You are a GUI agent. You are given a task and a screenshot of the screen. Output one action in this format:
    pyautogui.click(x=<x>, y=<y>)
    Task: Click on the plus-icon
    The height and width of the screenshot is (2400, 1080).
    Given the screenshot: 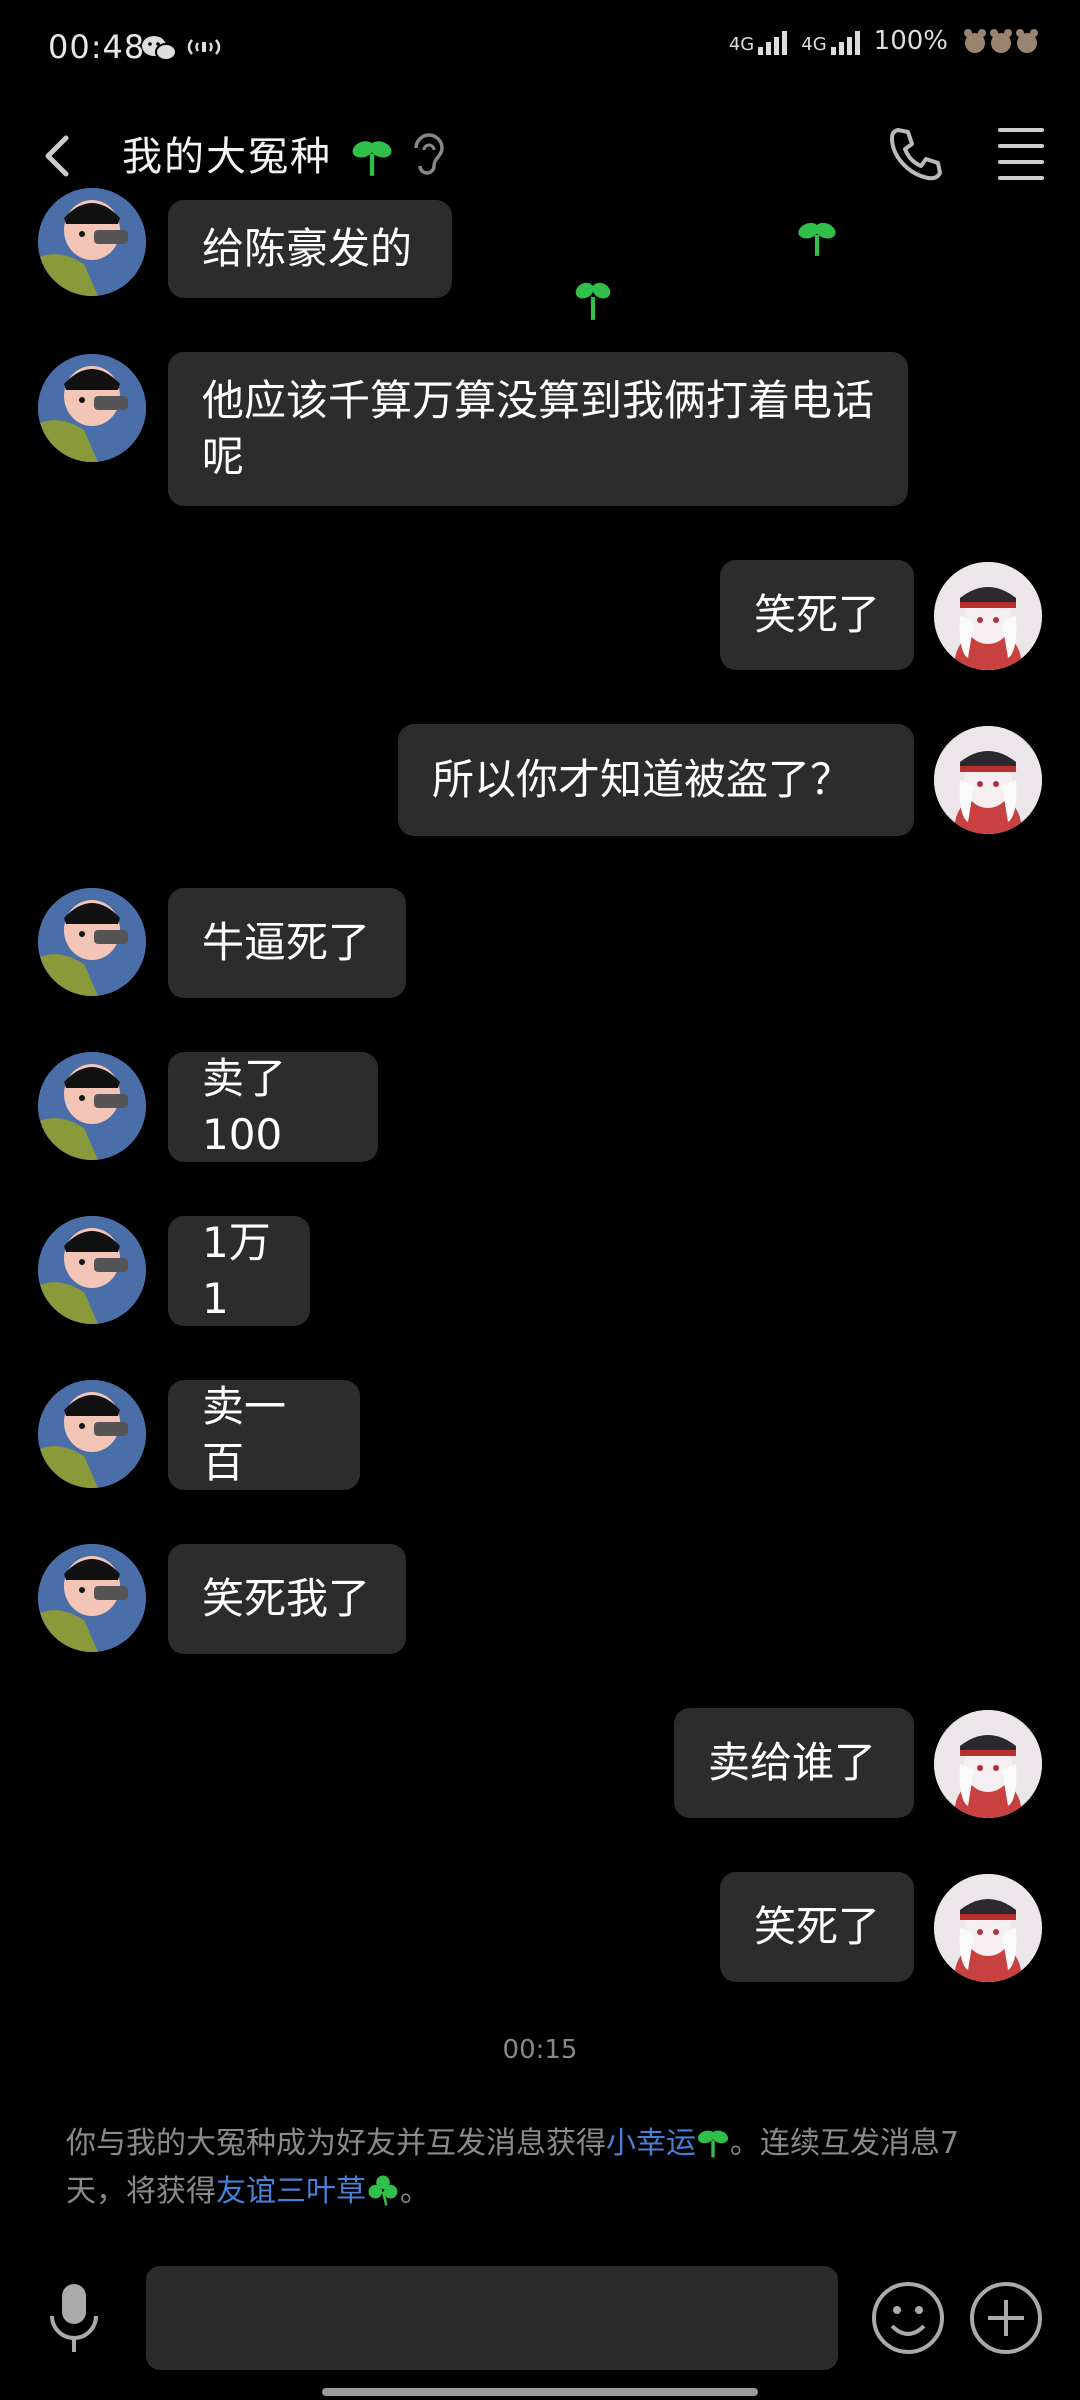 What is the action you would take?
    pyautogui.click(x=1006, y=2318)
    